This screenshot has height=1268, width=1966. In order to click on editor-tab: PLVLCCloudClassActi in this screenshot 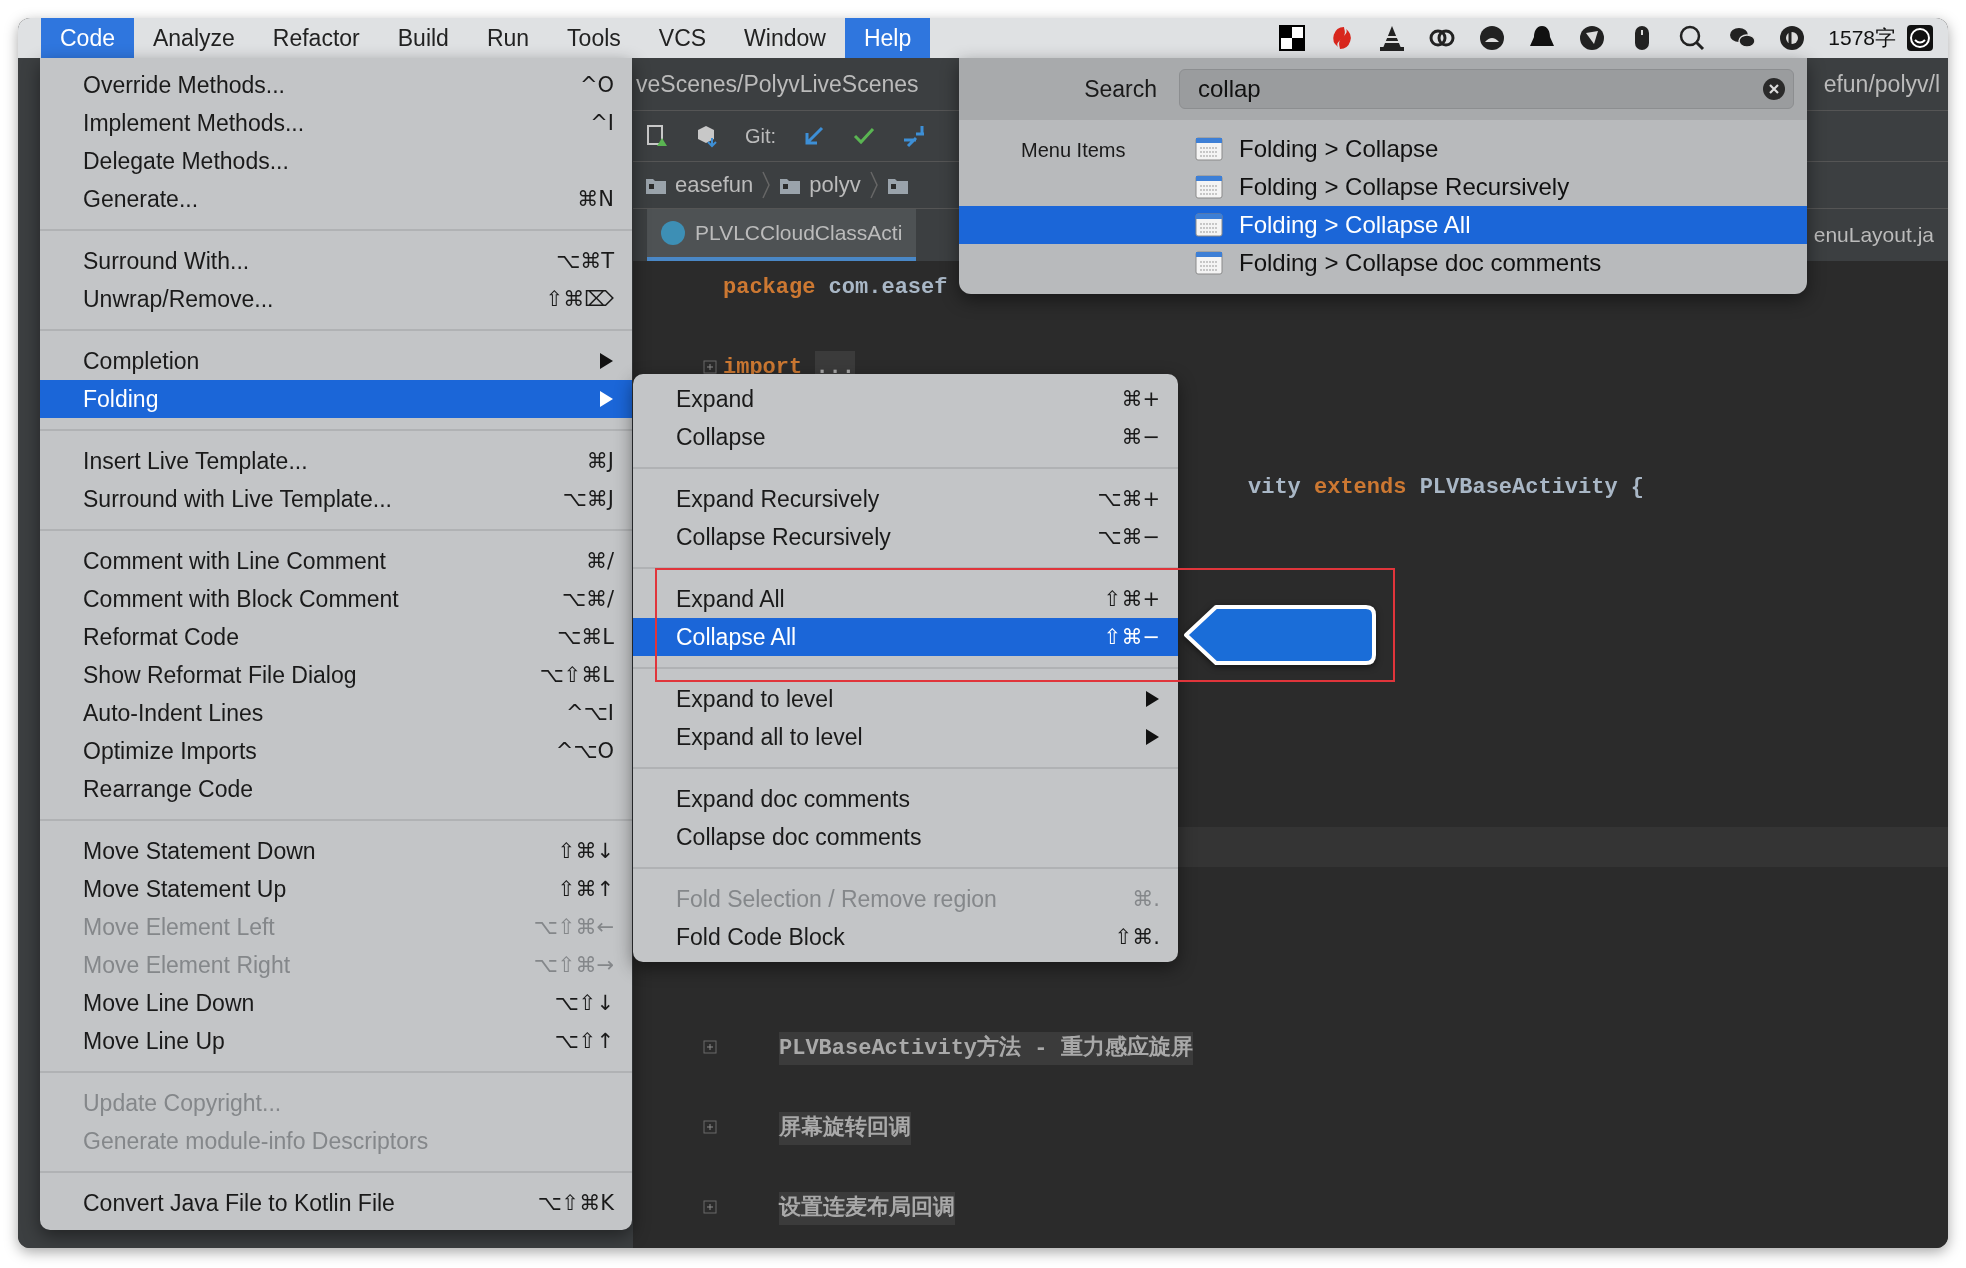, I will do `click(782, 235)`.